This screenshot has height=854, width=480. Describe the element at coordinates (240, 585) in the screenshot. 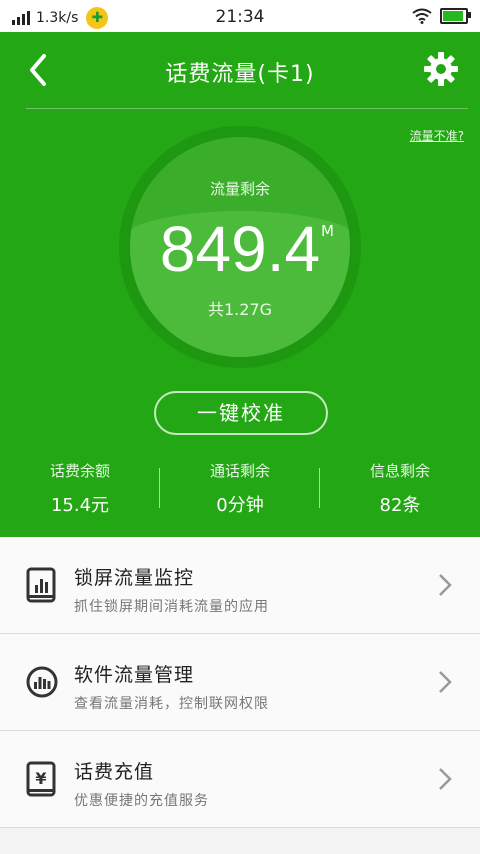

I see `menu-item-lockscreen-monitor: 锁屏流量监控 抓住锁屏期间消耗流量的应用` at that location.